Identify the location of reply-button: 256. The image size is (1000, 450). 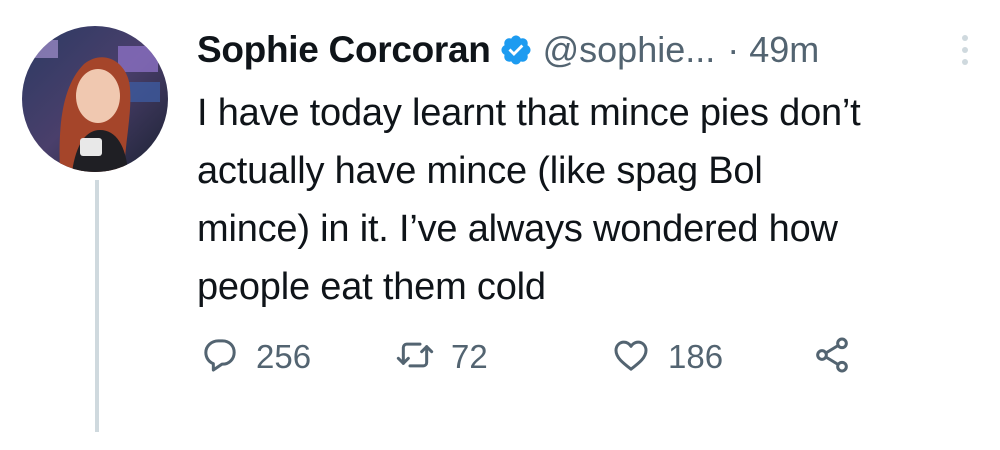
(255, 357).